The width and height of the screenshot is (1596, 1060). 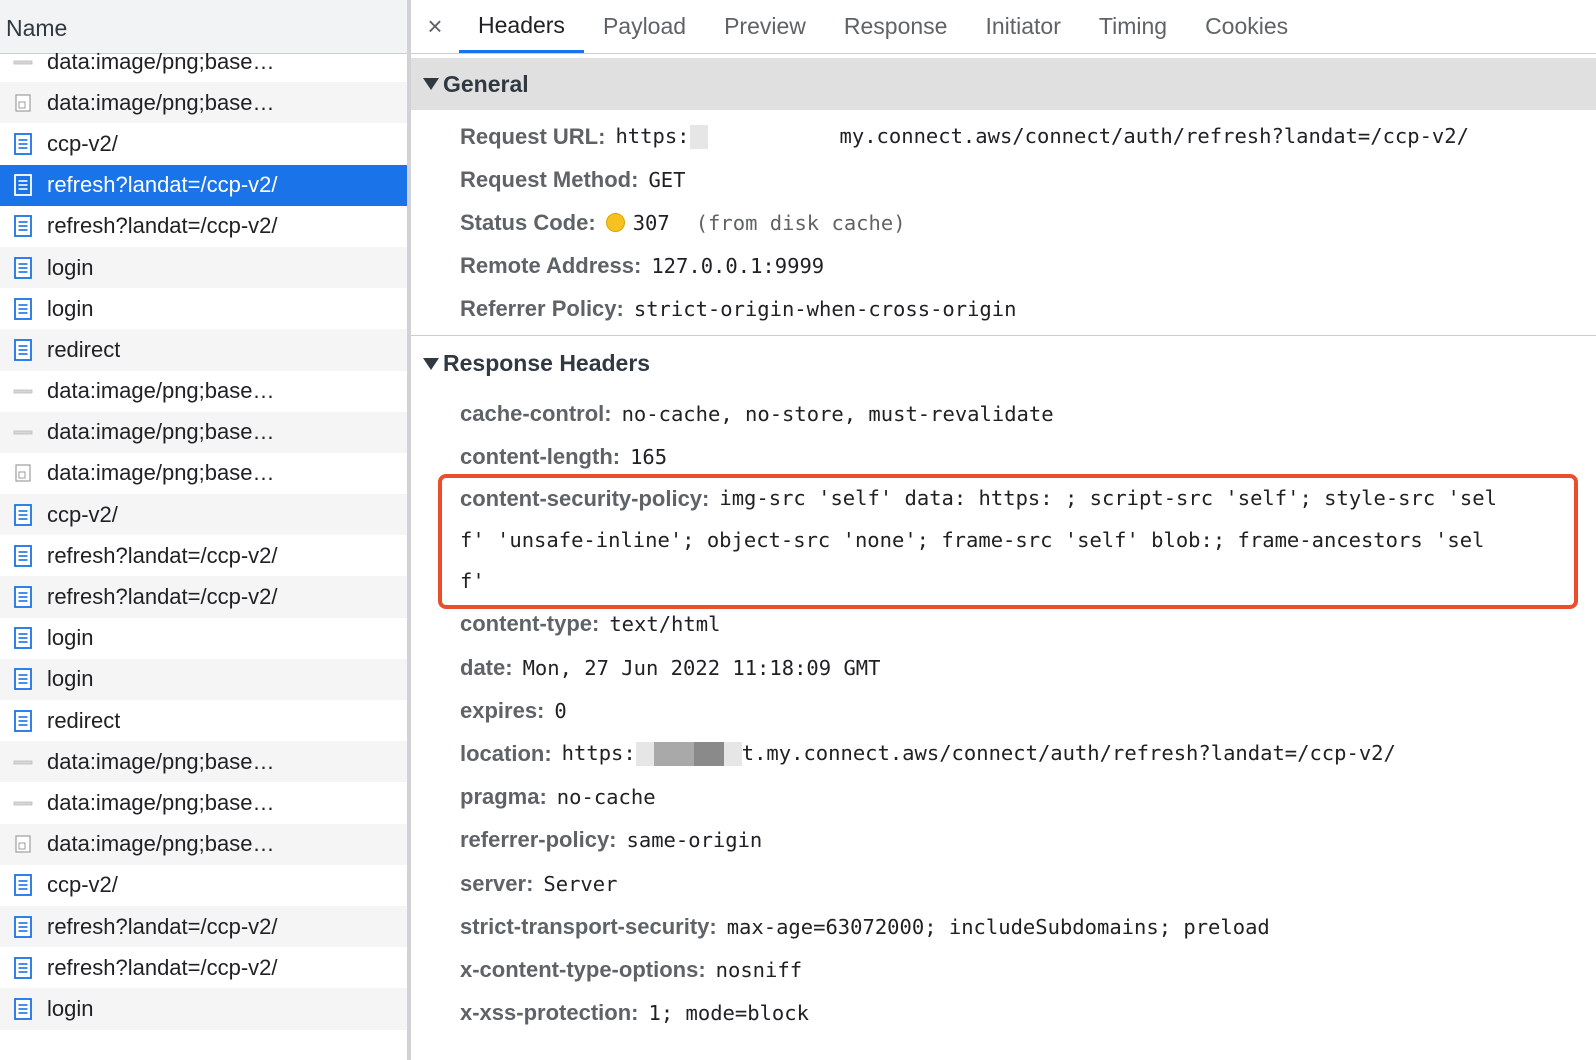 What do you see at coordinates (825, 309) in the screenshot?
I see `referrer-policy-value: strict-origin-when-cross-origin` at bounding box center [825, 309].